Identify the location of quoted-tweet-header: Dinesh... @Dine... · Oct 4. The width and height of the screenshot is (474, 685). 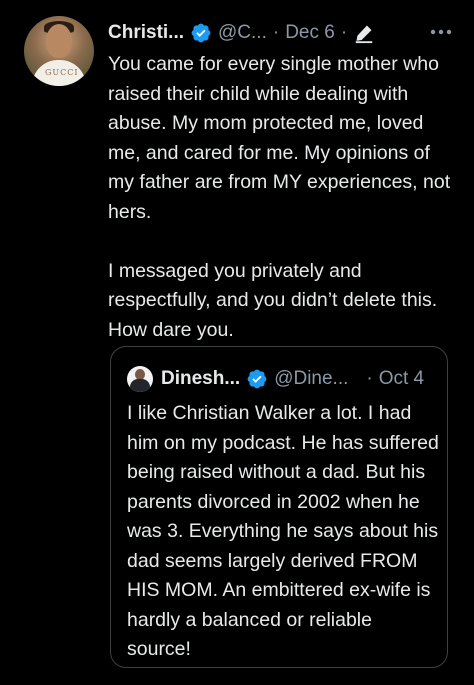
(275, 379).